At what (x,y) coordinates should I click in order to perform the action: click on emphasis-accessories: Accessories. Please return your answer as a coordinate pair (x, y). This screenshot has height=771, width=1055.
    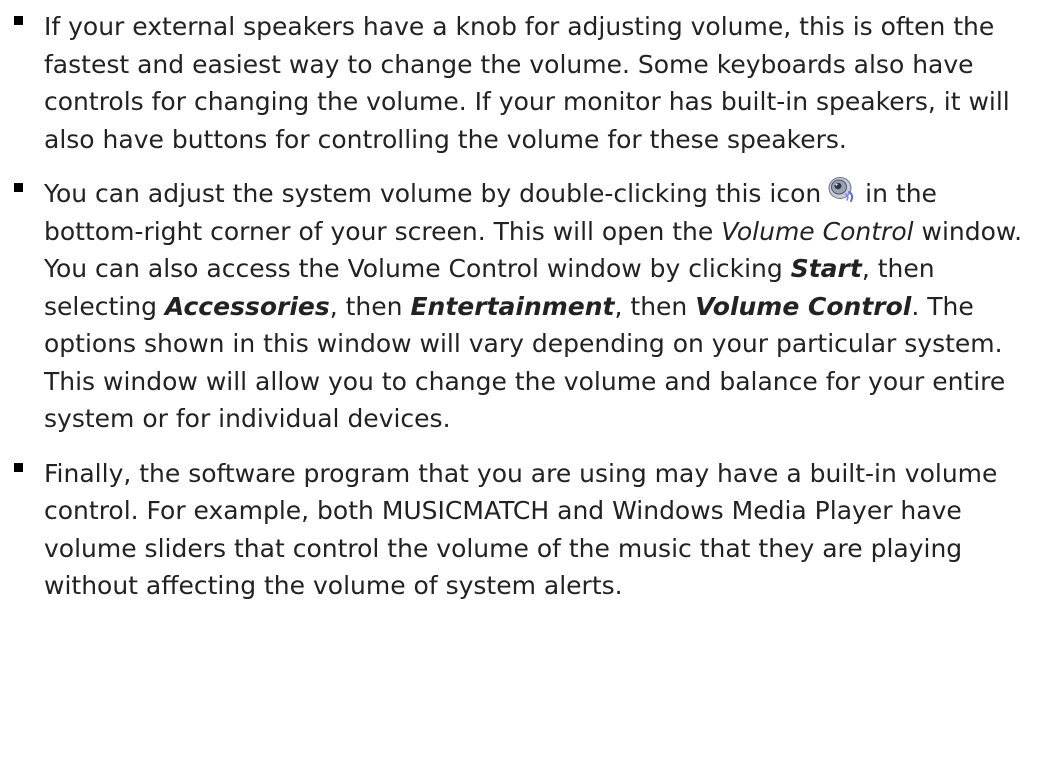
    Looking at the image, I should click on (247, 306).